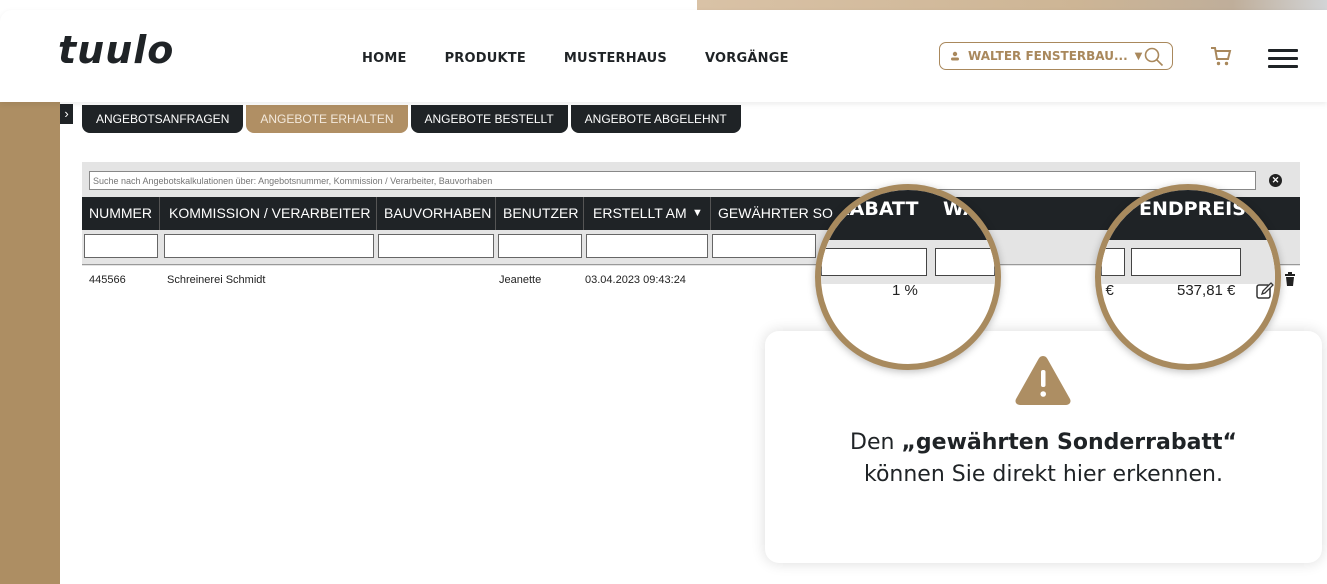 The height and width of the screenshot is (584, 1327). Describe the element at coordinates (269, 213) in the screenshot. I see `col-kommission: KOMMISSION / VERARBEITER` at that location.